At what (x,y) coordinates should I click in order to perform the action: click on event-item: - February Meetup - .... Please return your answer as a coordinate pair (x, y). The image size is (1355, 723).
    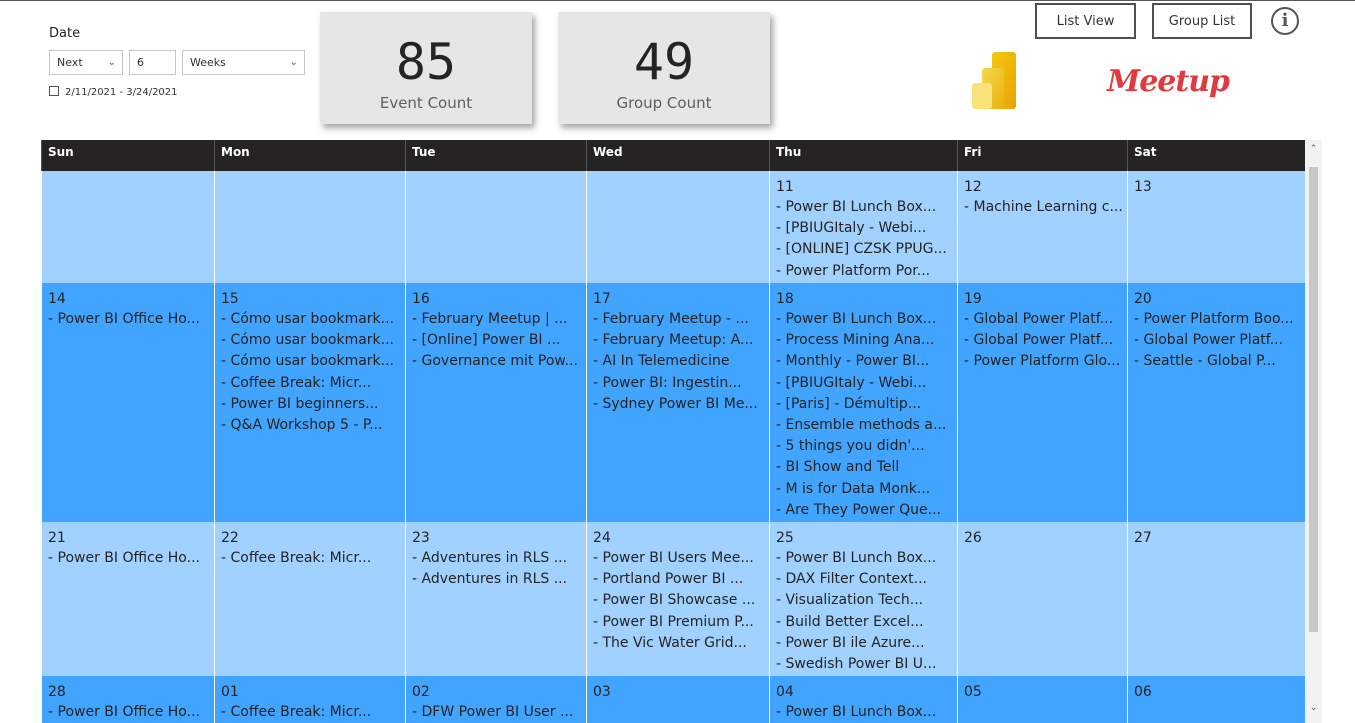
    Looking at the image, I should click on (681, 319).